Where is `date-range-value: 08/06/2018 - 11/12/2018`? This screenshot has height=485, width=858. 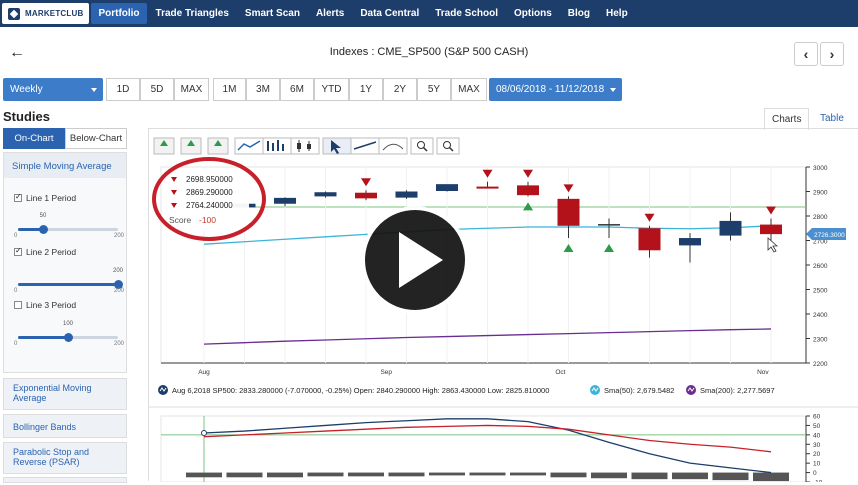 date-range-value: 08/06/2018 - 11/12/2018 is located at coordinates (550, 89).